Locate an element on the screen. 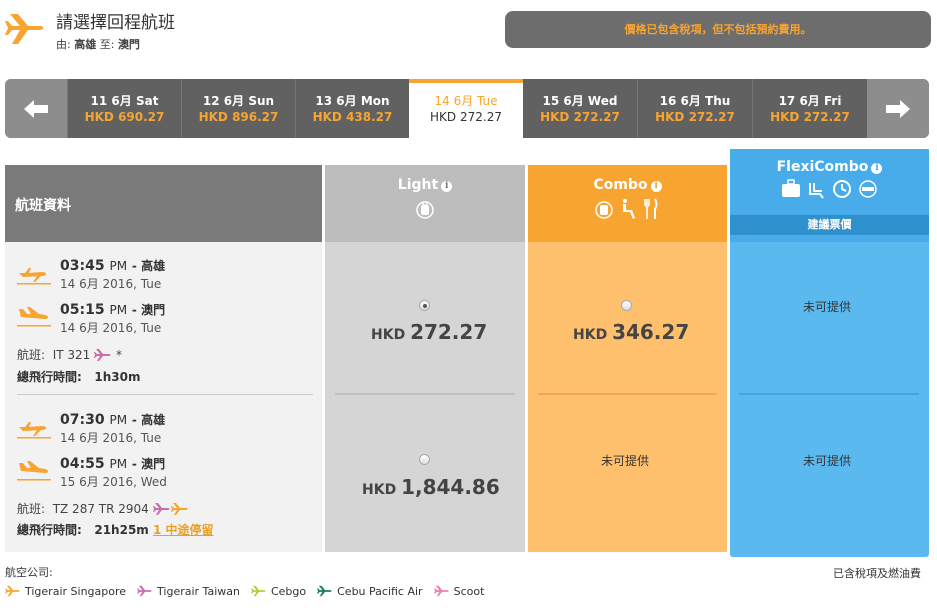  date-label: 16 6月 Thu is located at coordinates (695, 101).